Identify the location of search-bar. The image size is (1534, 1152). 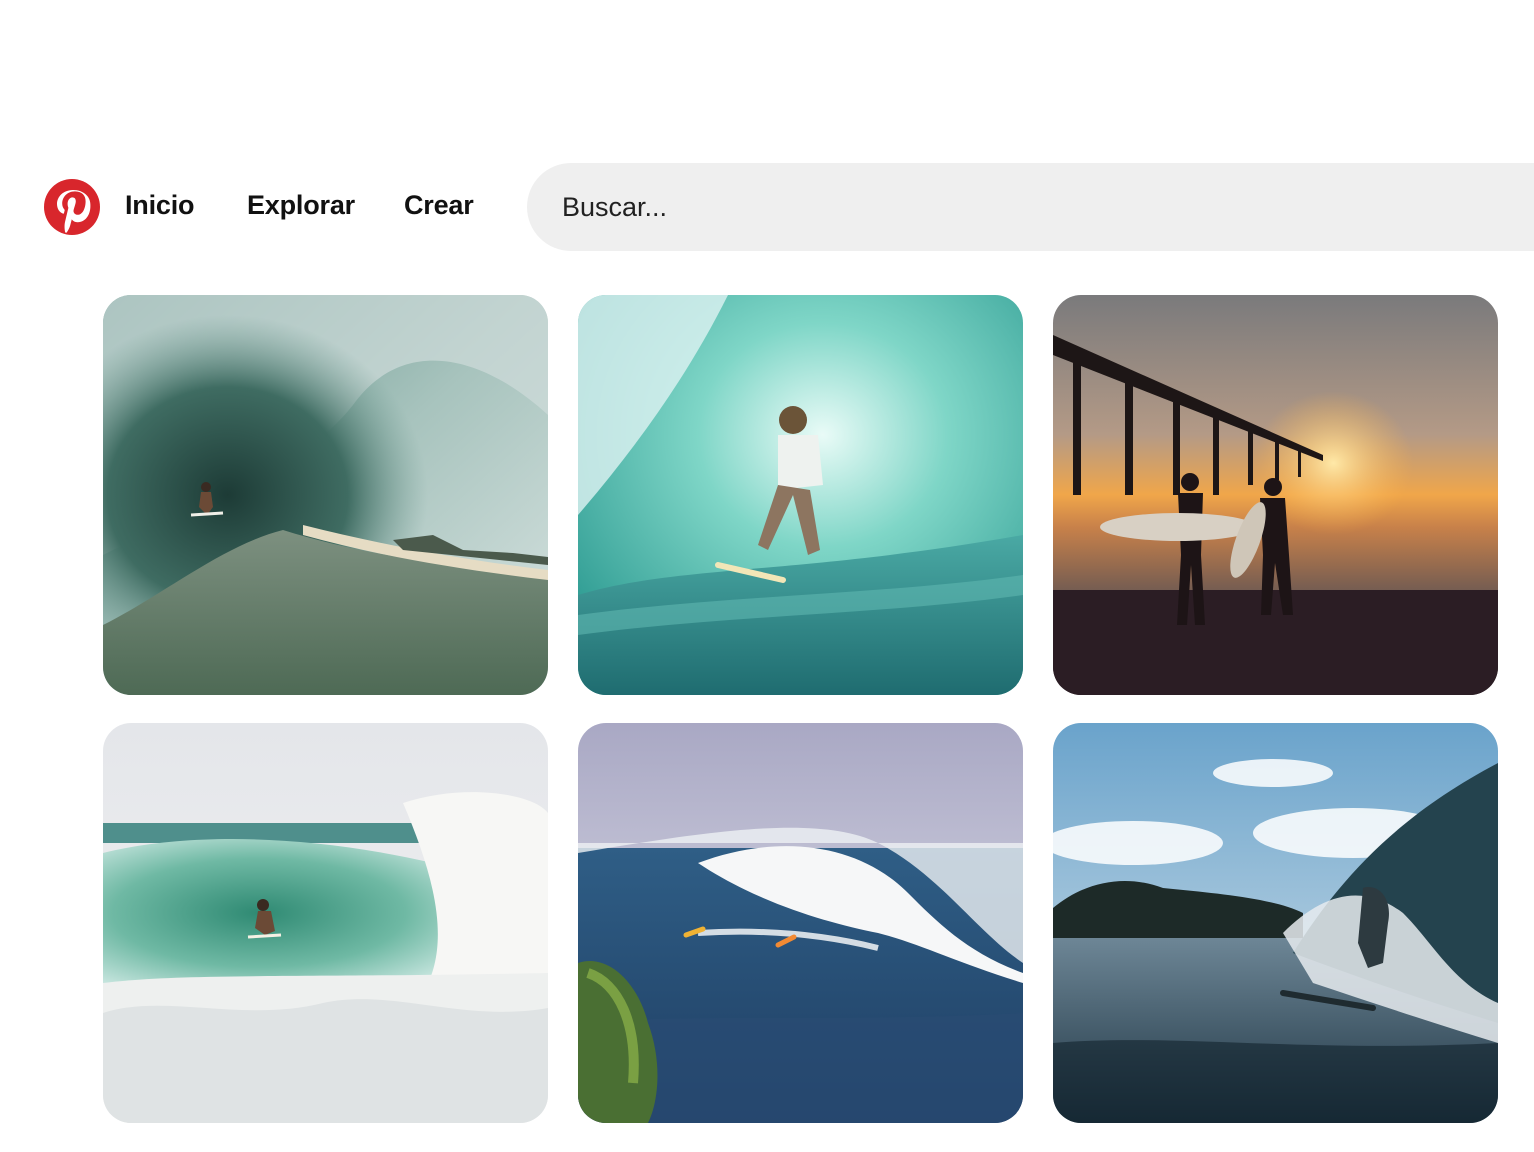
(1030, 207).